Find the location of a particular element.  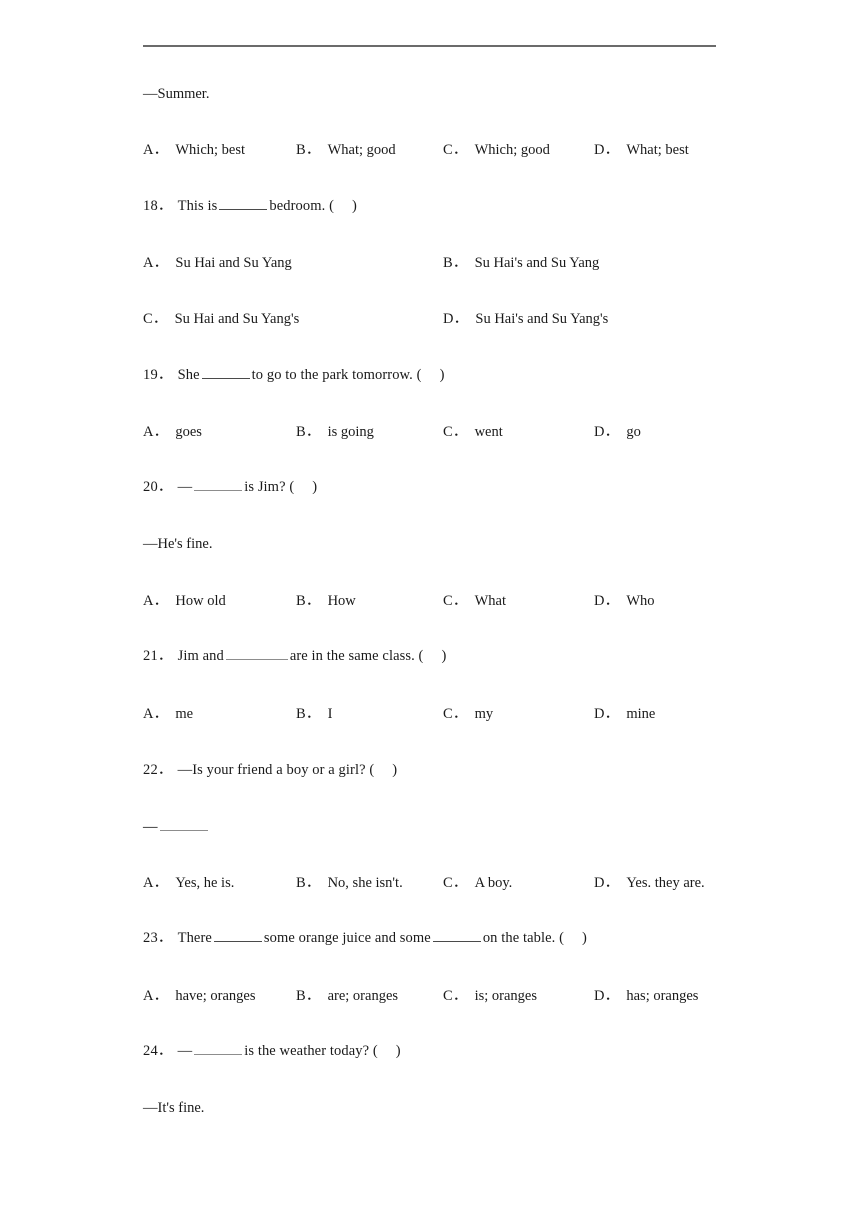

option-d: D． Who is located at coordinates (624, 601).